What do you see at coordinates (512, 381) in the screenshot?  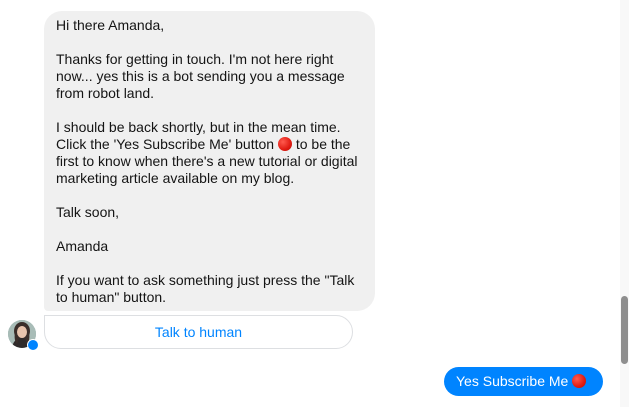 I see `sent-message-text: Yes Subscribe Me` at bounding box center [512, 381].